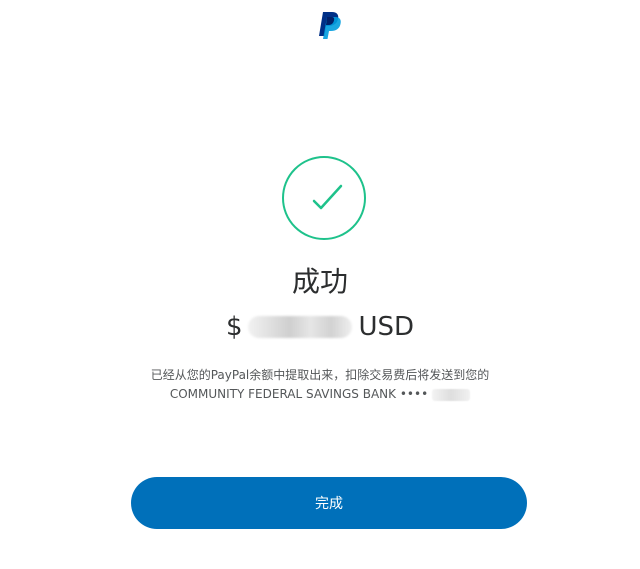 The width and height of the screenshot is (640, 569). What do you see at coordinates (234, 327) in the screenshot?
I see `currency-symbol: $` at bounding box center [234, 327].